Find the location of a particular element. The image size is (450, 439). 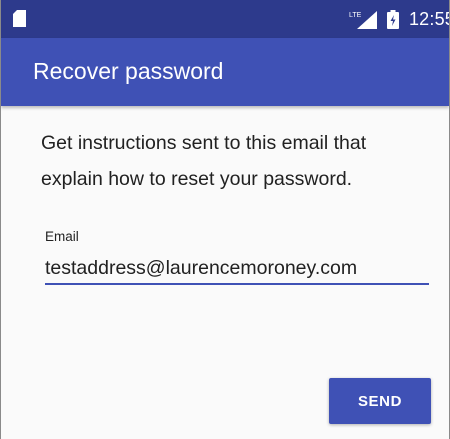

lte-signal-icon: LTE is located at coordinates (363, 20).